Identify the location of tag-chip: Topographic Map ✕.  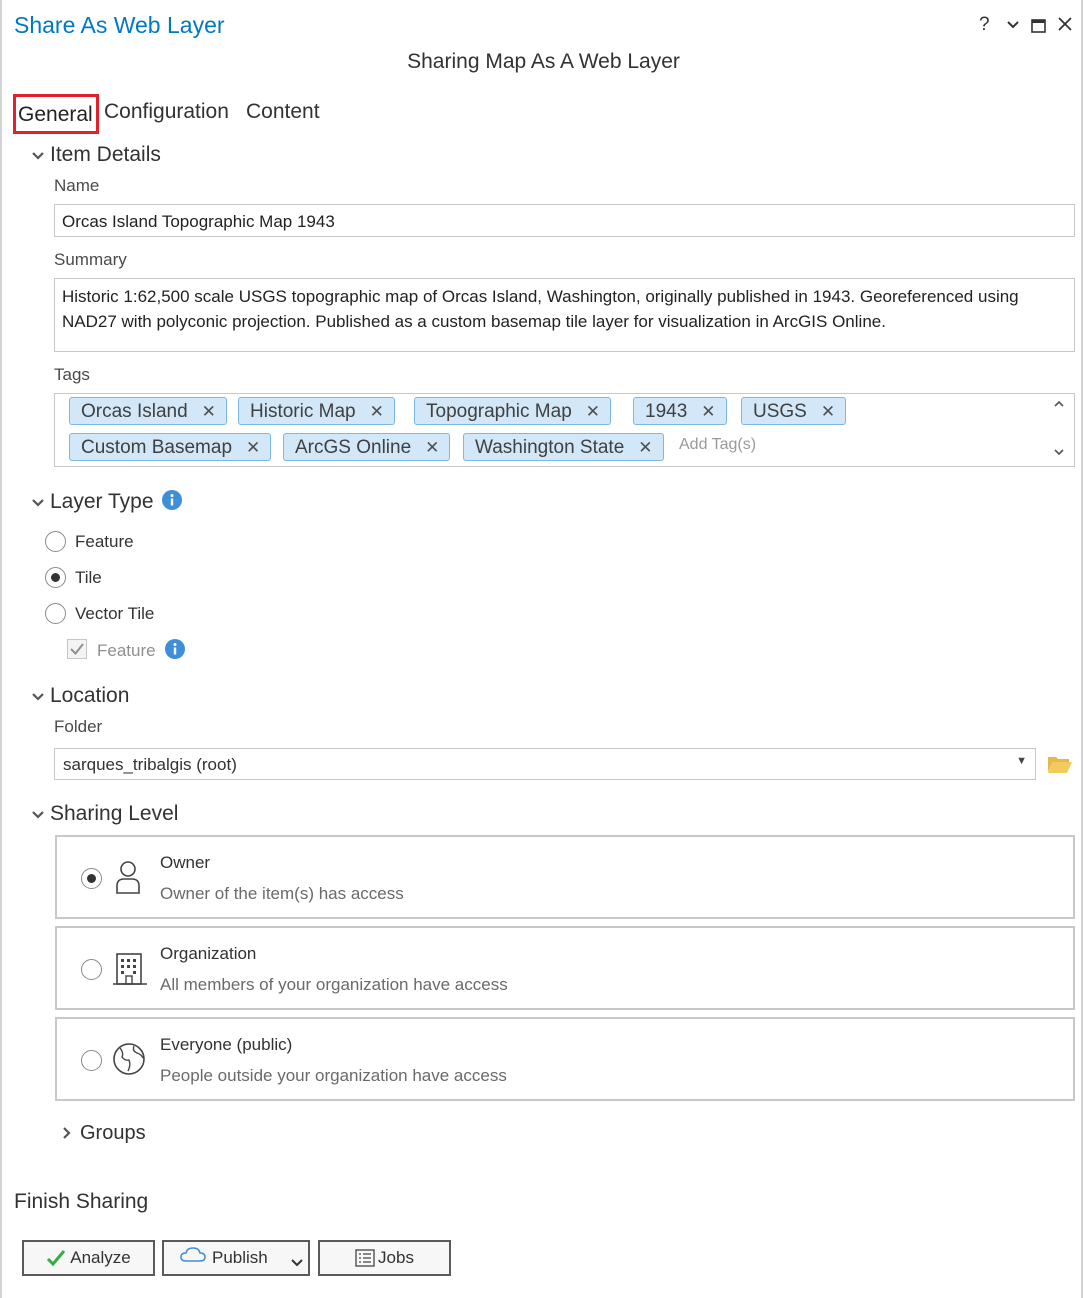
(513, 411).